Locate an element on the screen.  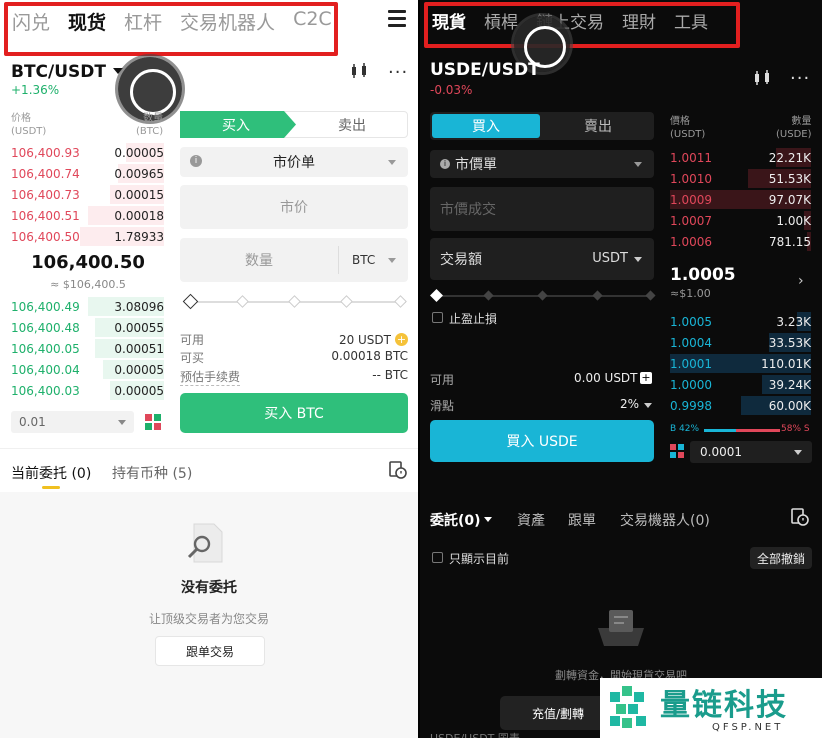
row-qty: 0.00005 is located at coordinates (139, 390).